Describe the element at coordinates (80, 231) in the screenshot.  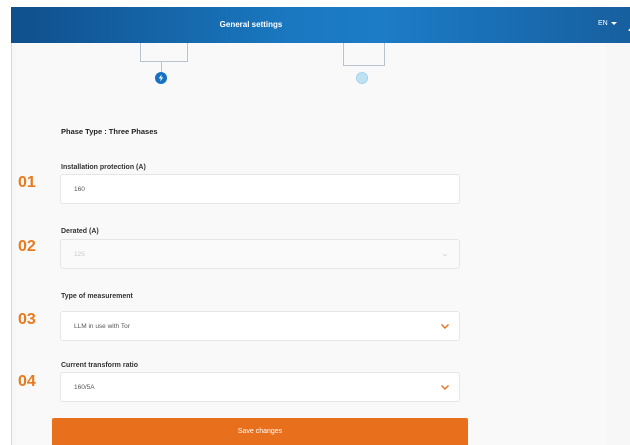
I see `derated-label: Derated (A)` at that location.